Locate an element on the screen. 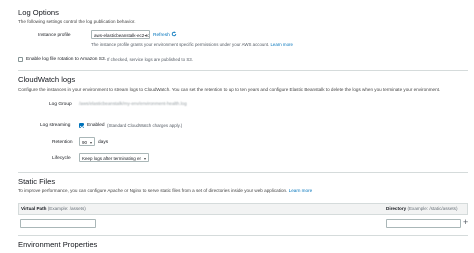 The width and height of the screenshot is (474, 253). retention-unit: days is located at coordinates (103, 142).